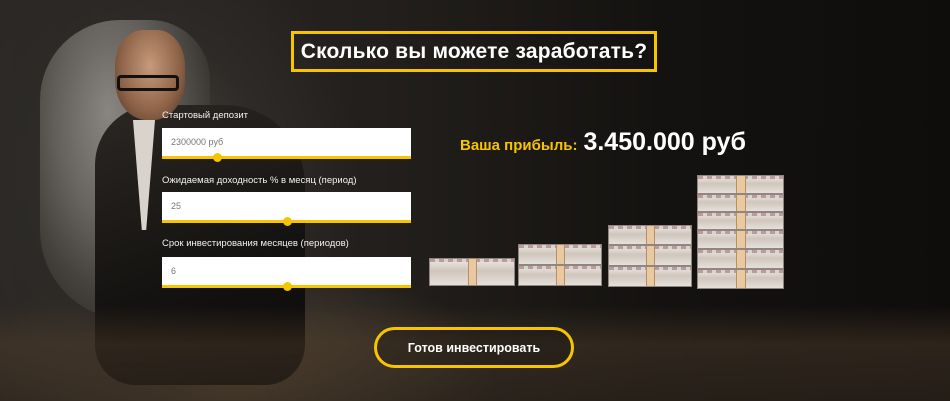  I want to click on term-field, so click(286, 274).